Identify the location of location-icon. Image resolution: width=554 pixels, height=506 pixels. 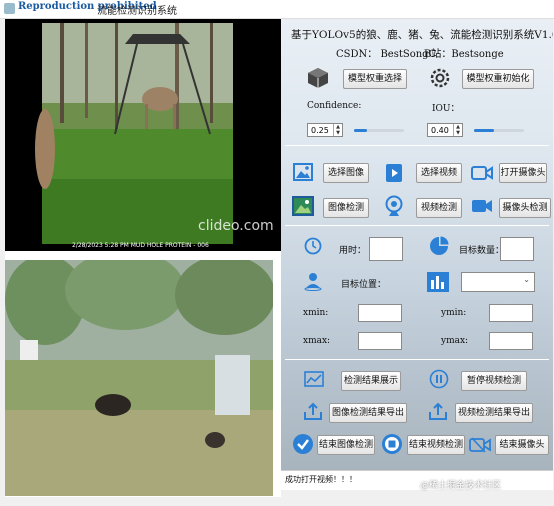
(313, 282).